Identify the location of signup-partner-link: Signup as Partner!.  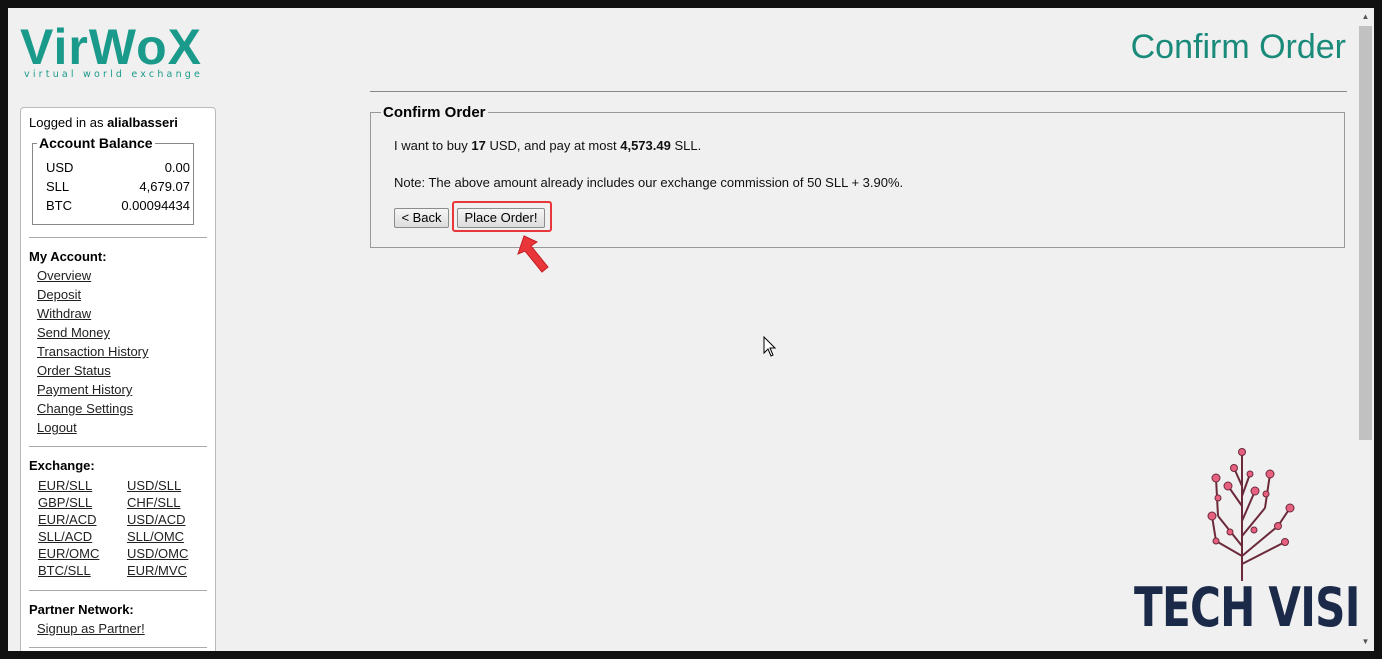
(91, 628).